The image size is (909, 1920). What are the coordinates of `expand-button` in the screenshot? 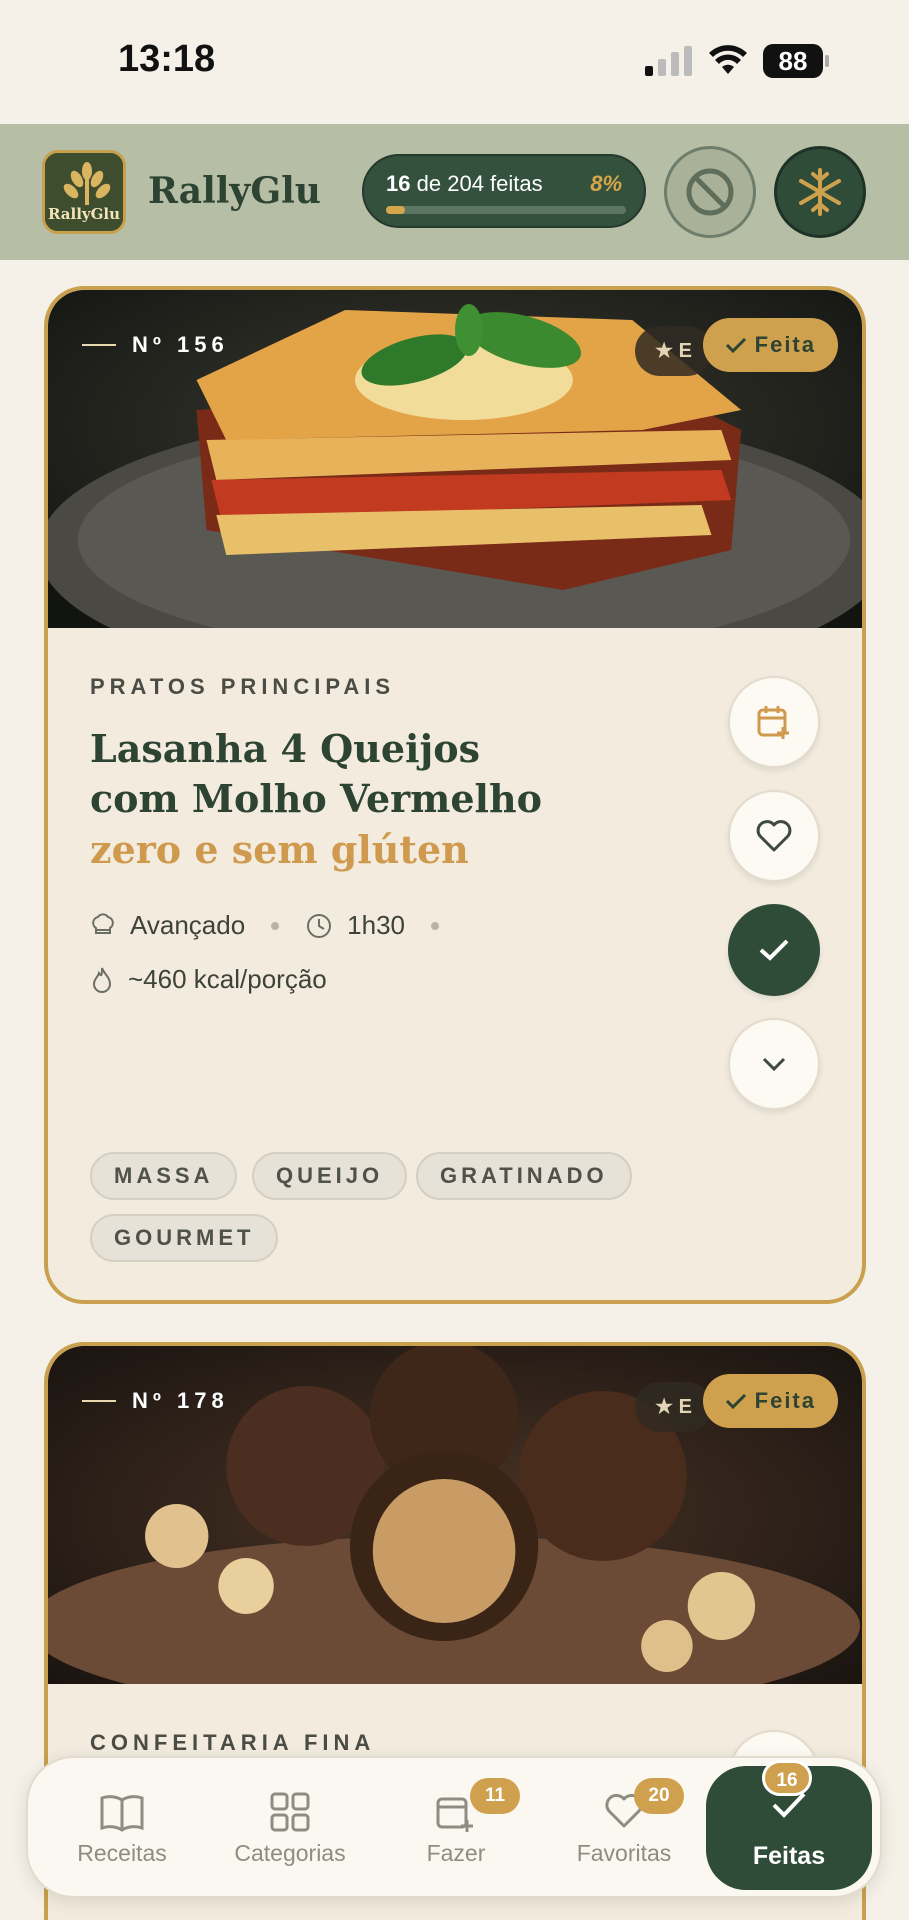 It's located at (774, 1064).